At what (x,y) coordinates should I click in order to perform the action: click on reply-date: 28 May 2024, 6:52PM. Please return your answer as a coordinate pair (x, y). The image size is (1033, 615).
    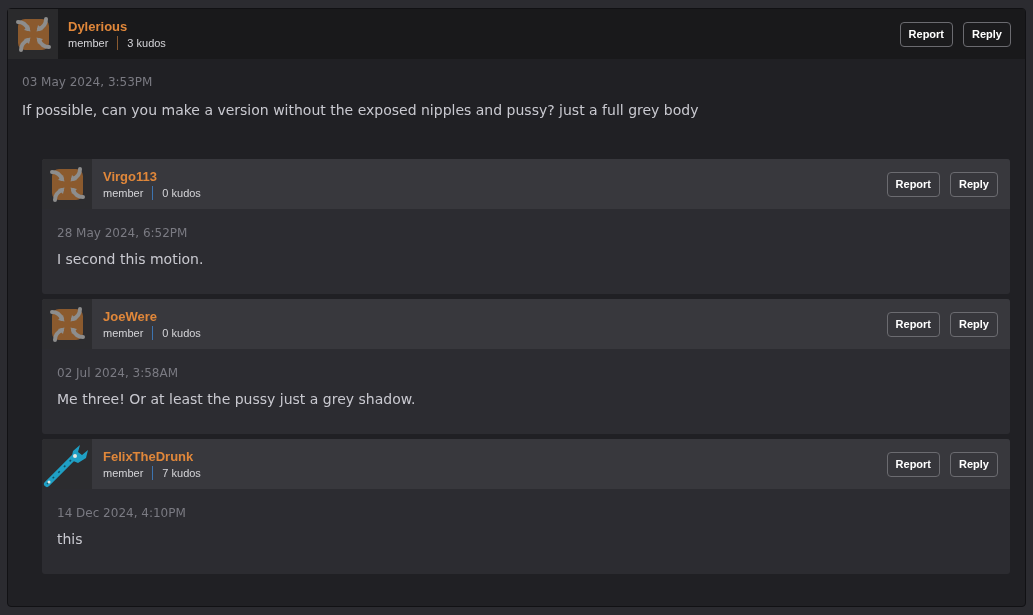
    Looking at the image, I should click on (123, 233).